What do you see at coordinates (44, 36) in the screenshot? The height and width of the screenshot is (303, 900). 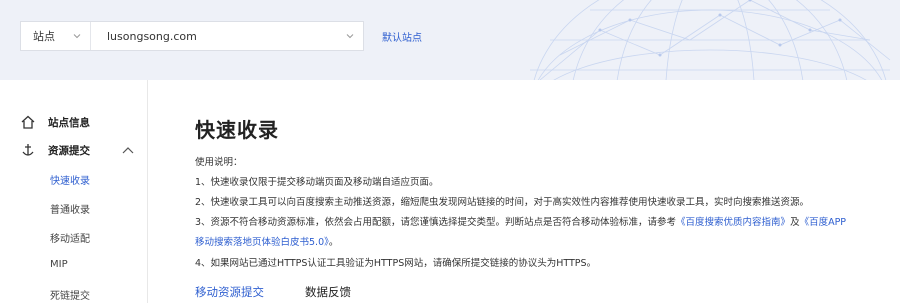 I see `site-type-label: 站点` at bounding box center [44, 36].